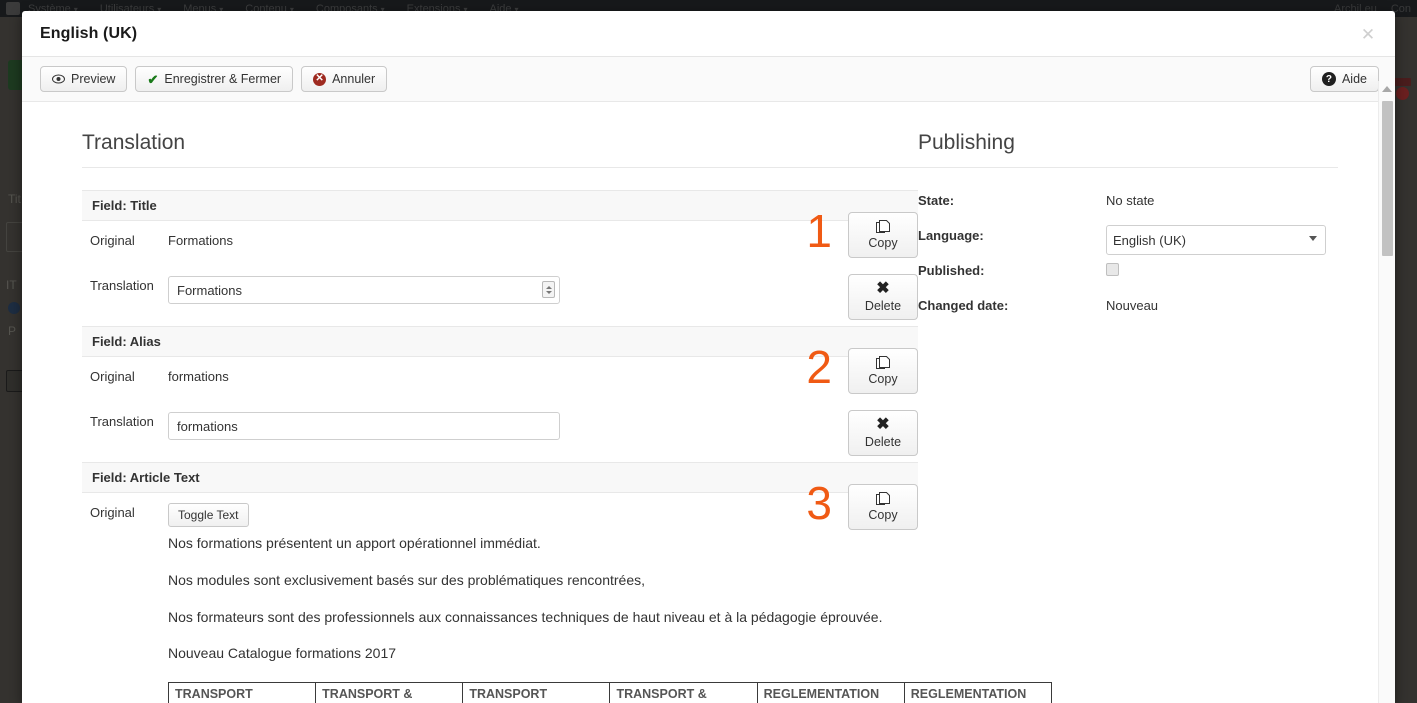 This screenshot has height=703, width=1417. I want to click on background-it-label: IT, so click(11, 285).